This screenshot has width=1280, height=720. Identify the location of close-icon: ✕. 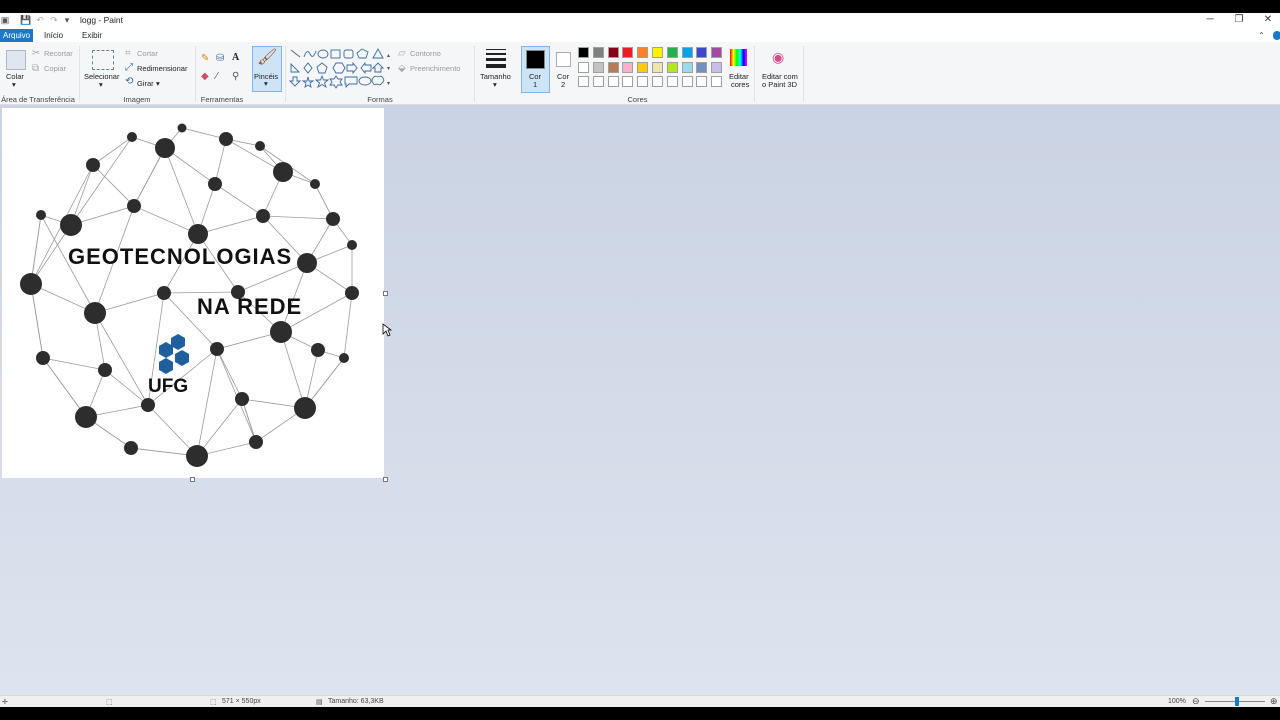
(1267, 20).